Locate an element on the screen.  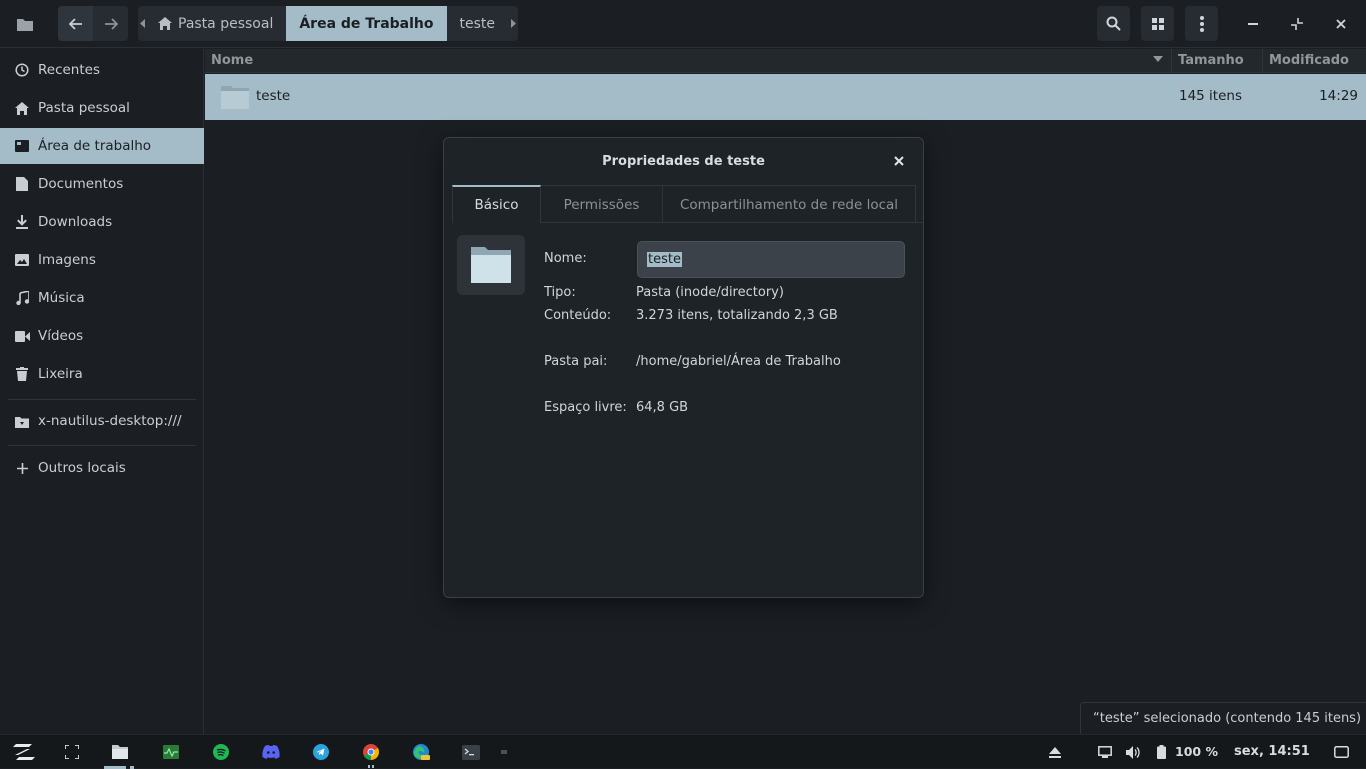
sidebar-item-pasta-pessoal: Pasta pessoal is located at coordinates (102, 108).